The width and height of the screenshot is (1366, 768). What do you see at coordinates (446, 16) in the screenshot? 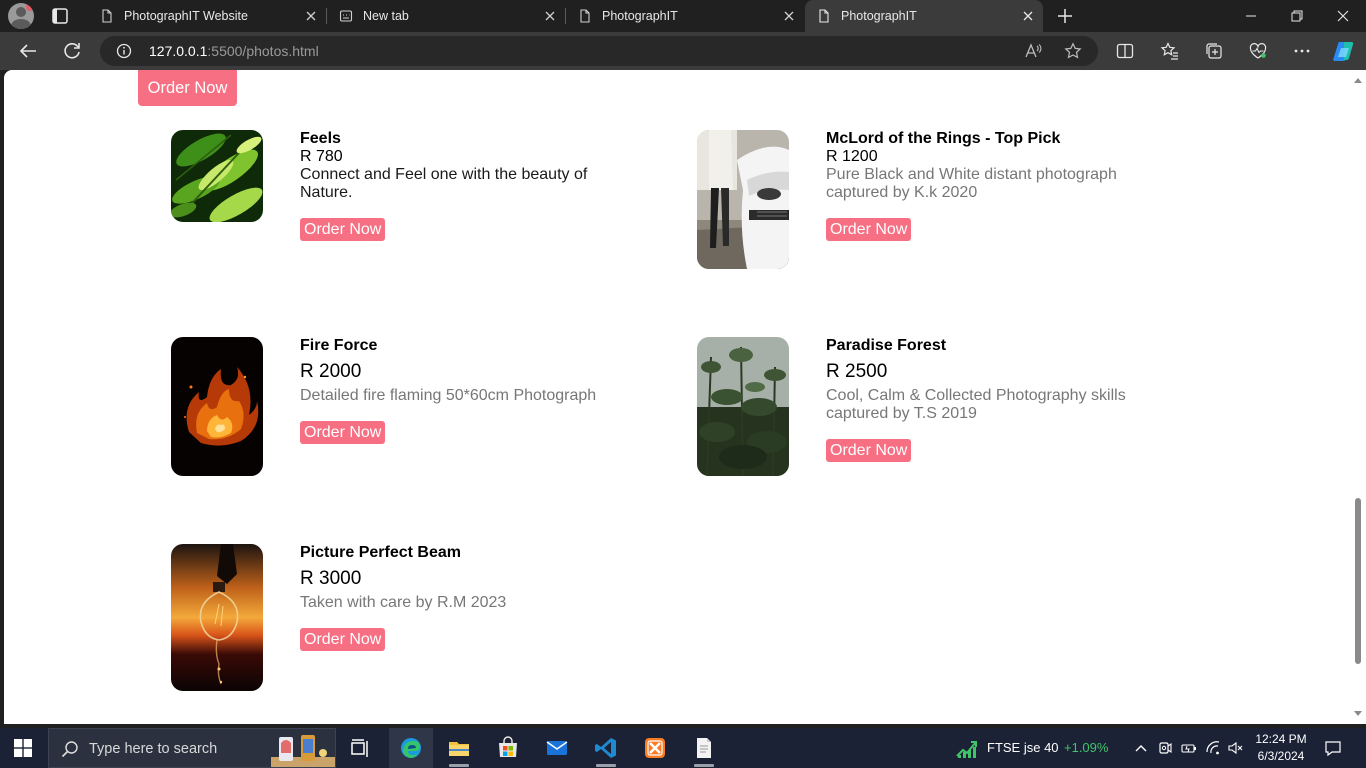
I see `tab-new-tab: New tab` at bounding box center [446, 16].